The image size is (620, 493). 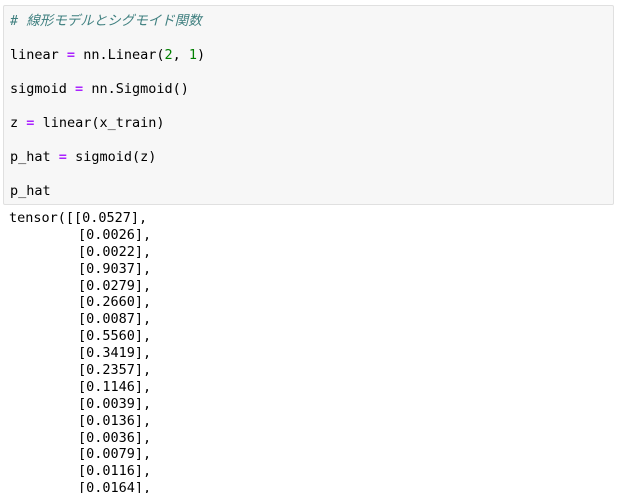 What do you see at coordinates (115, 437) in the screenshot?
I see `tensor-value: [0.0036],` at bounding box center [115, 437].